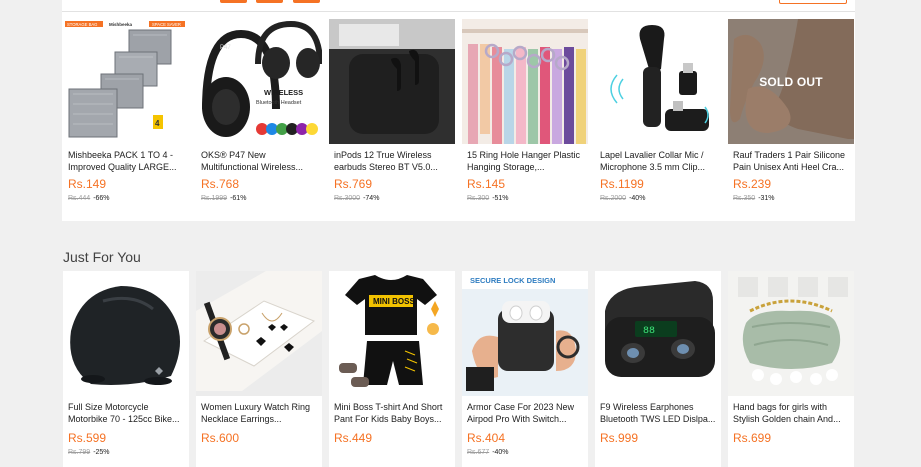  What do you see at coordinates (371, 198) in the screenshot?
I see `discount-percent: -74%` at bounding box center [371, 198].